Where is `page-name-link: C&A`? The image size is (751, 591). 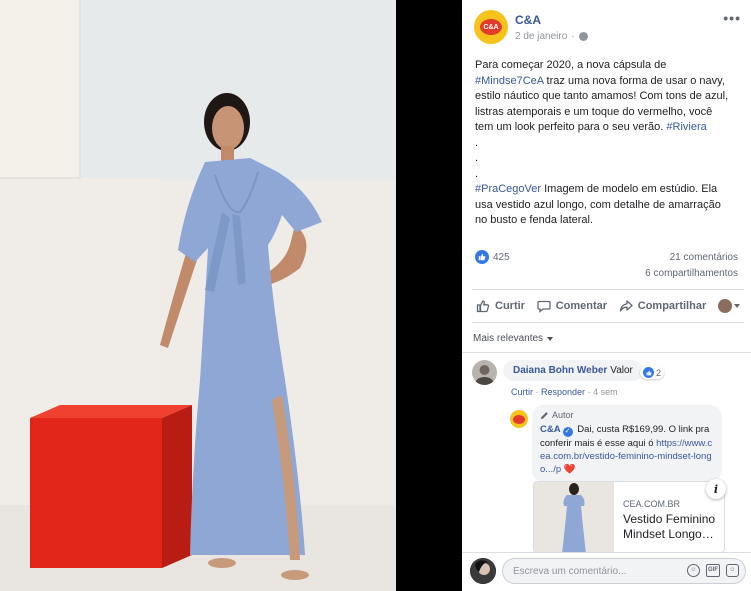 page-name-link: C&A is located at coordinates (528, 20).